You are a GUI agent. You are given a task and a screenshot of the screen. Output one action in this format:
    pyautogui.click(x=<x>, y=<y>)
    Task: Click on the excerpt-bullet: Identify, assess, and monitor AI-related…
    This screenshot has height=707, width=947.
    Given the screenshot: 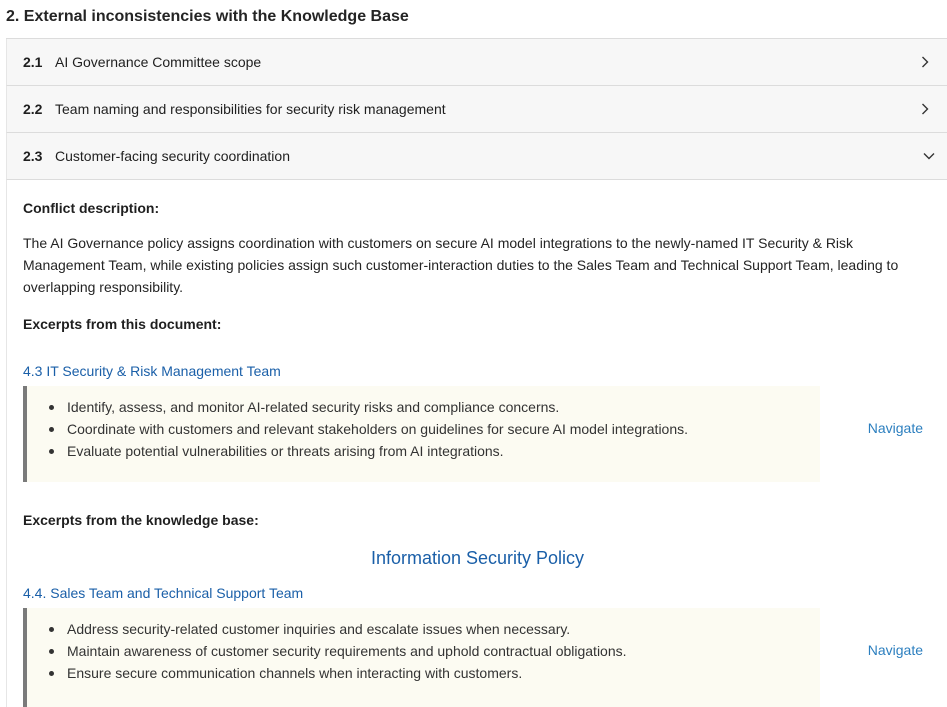 What is the action you would take?
    pyautogui.click(x=434, y=407)
    